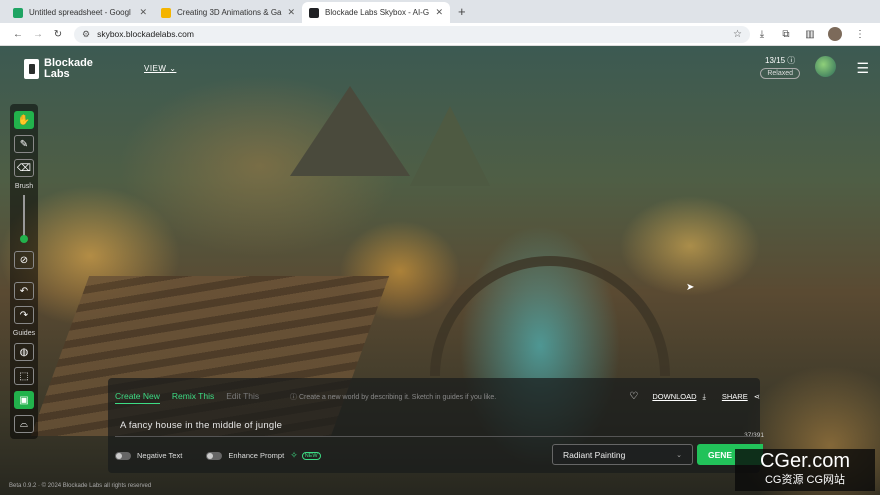  What do you see at coordinates (633, 396) in the screenshot?
I see `heart-icon: ♡` at bounding box center [633, 396].